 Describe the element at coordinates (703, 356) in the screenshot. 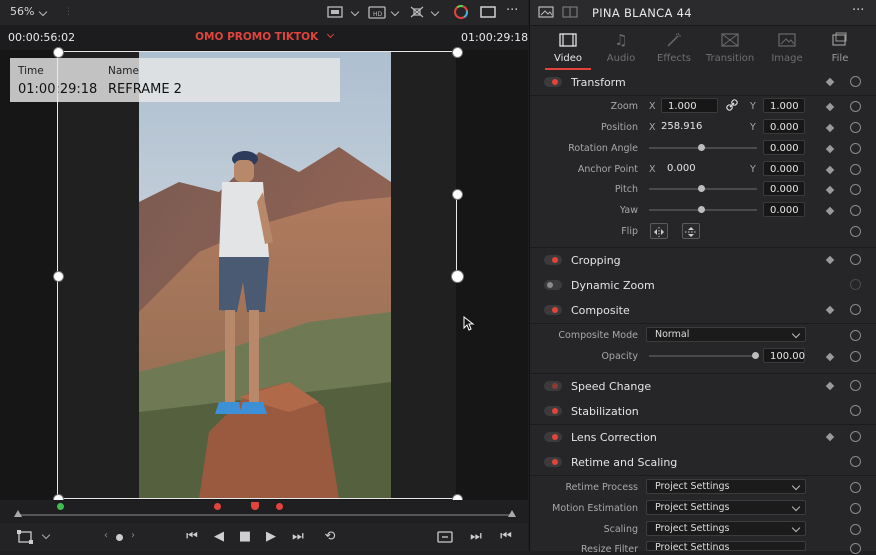

I see `opacity-slider` at that location.